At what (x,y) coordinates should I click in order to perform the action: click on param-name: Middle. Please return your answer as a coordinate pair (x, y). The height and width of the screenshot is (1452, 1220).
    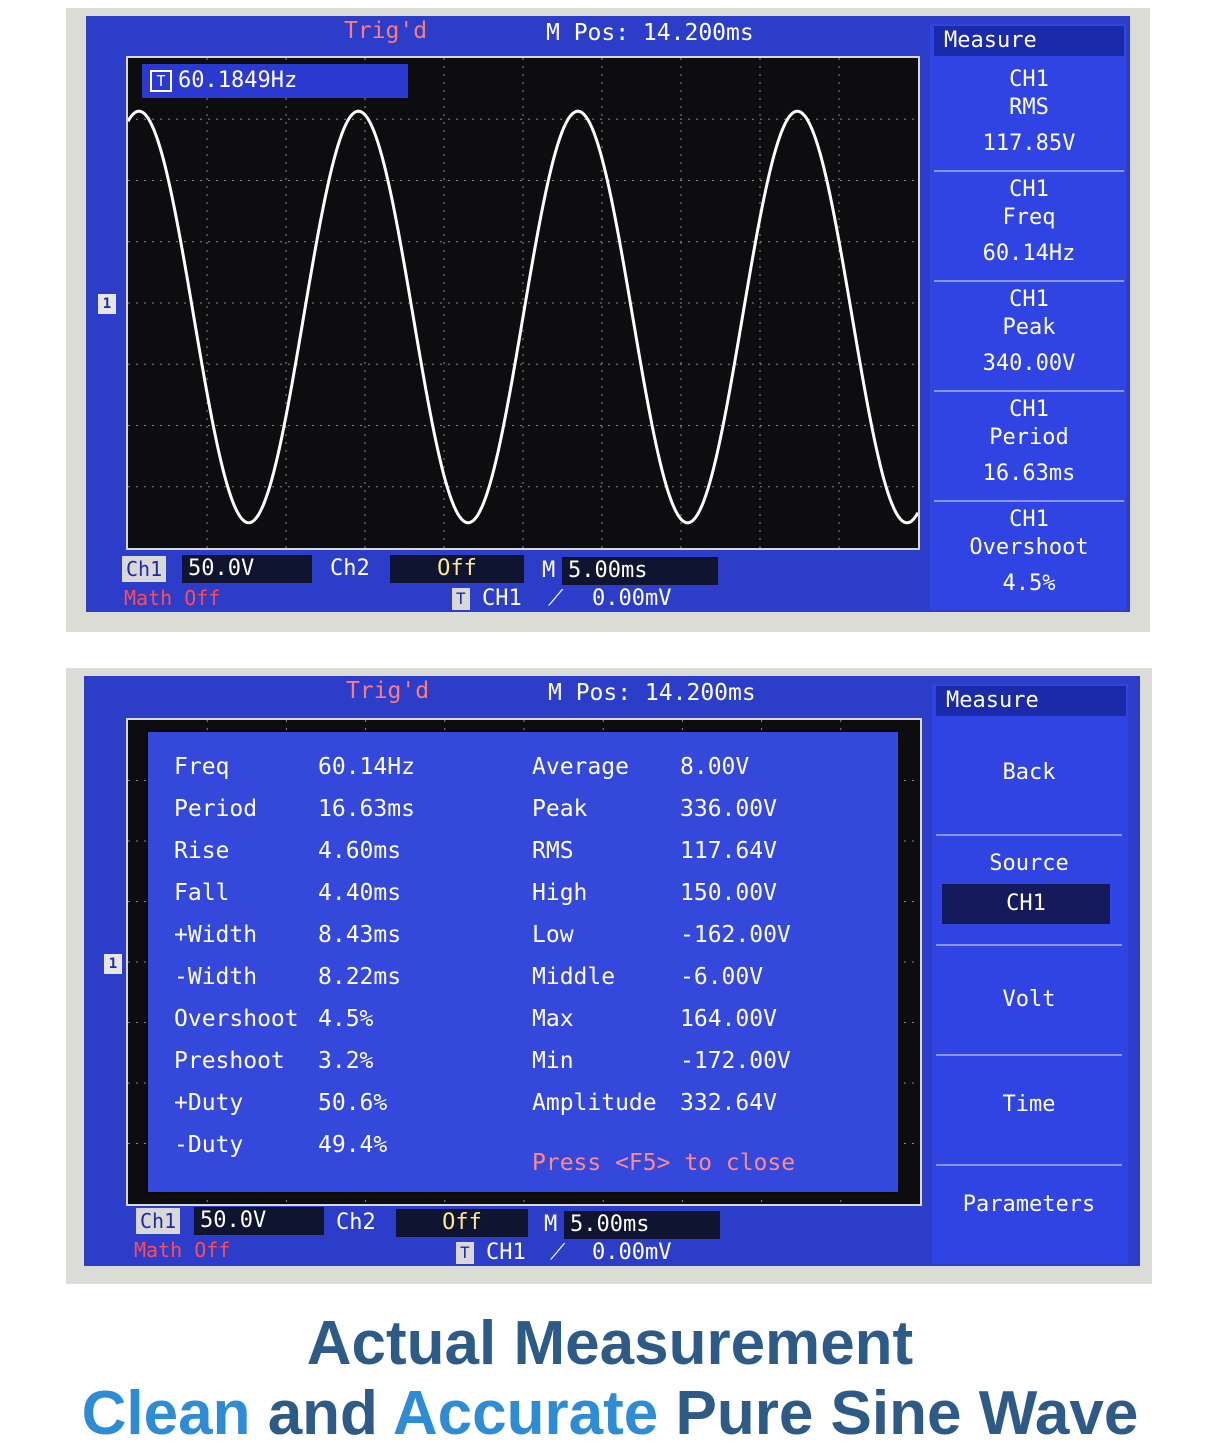
    Looking at the image, I should click on (574, 977).